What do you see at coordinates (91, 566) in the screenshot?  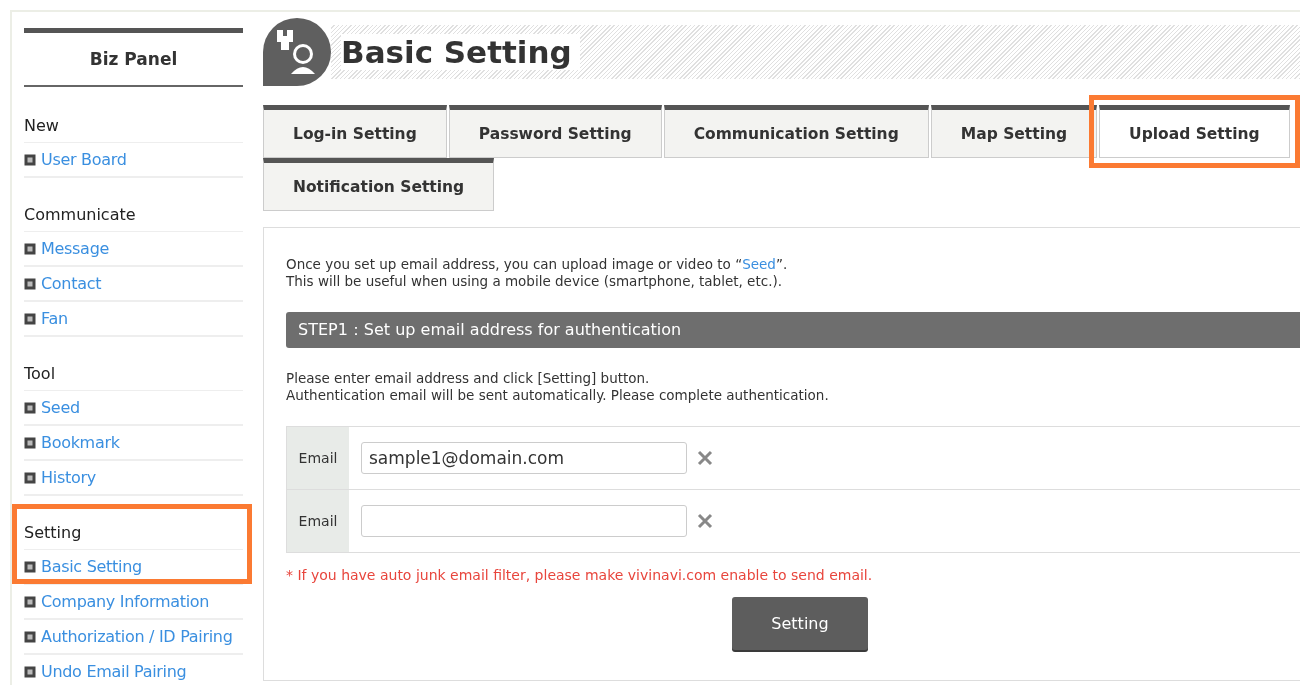 I see `sidebar-link: Basic Setting` at bounding box center [91, 566].